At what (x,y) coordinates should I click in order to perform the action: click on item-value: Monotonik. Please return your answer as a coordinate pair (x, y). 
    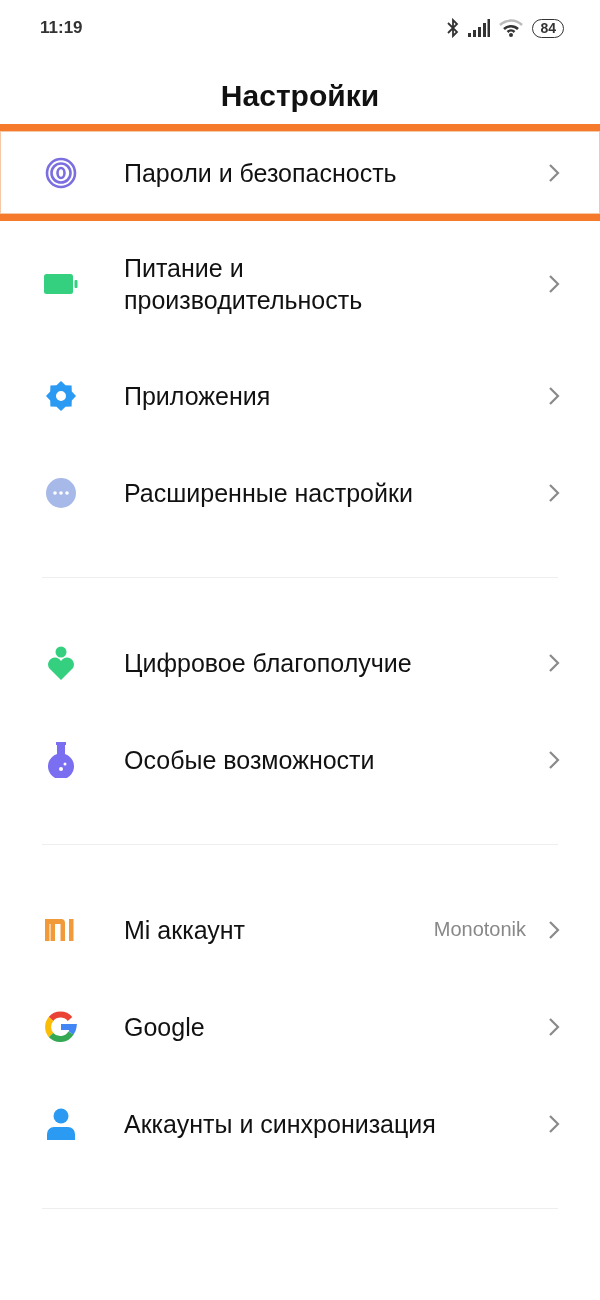
    Looking at the image, I should click on (479, 929).